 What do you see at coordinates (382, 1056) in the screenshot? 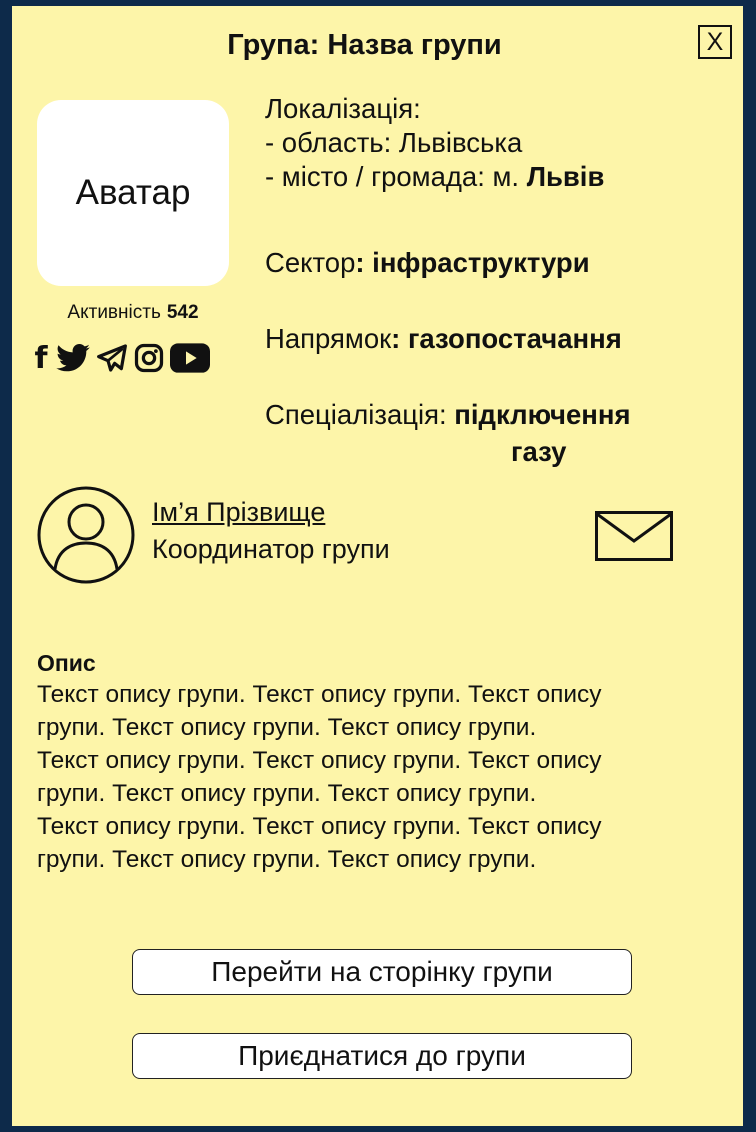
I see `join-group-button: Приєднатися до групи` at bounding box center [382, 1056].